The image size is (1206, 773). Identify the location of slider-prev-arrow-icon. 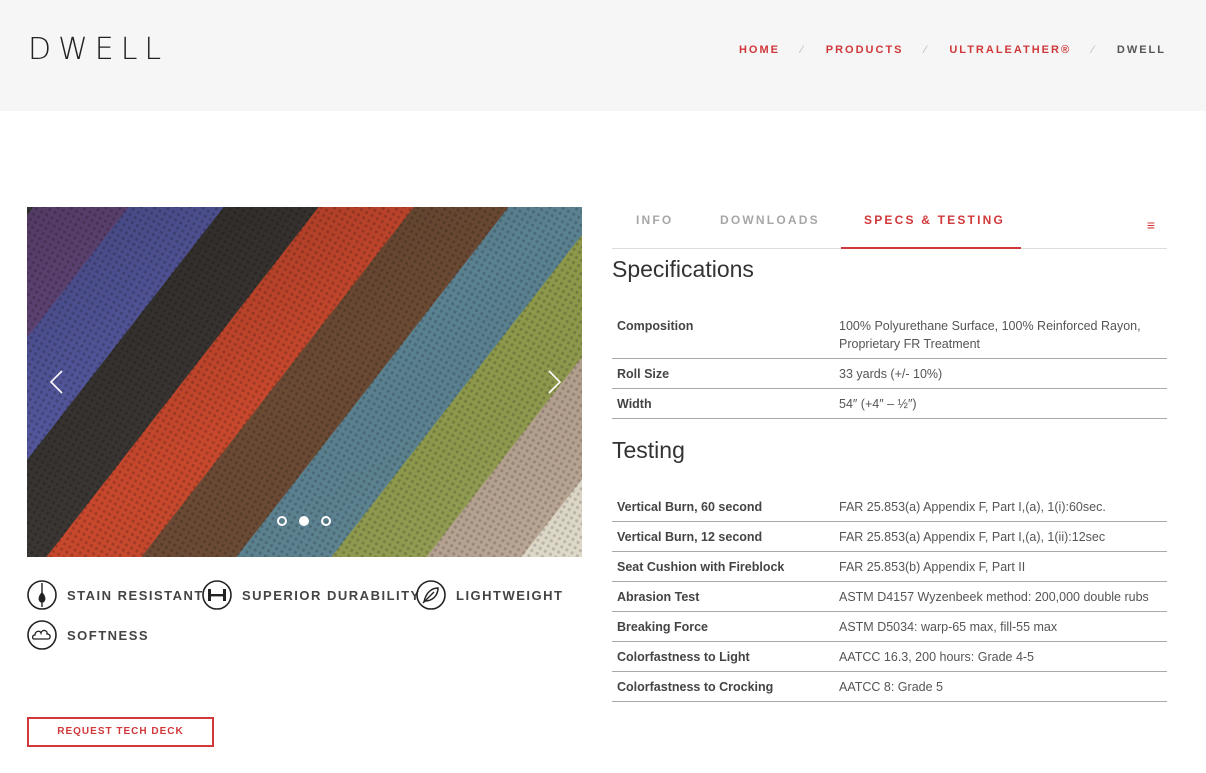
(57, 382).